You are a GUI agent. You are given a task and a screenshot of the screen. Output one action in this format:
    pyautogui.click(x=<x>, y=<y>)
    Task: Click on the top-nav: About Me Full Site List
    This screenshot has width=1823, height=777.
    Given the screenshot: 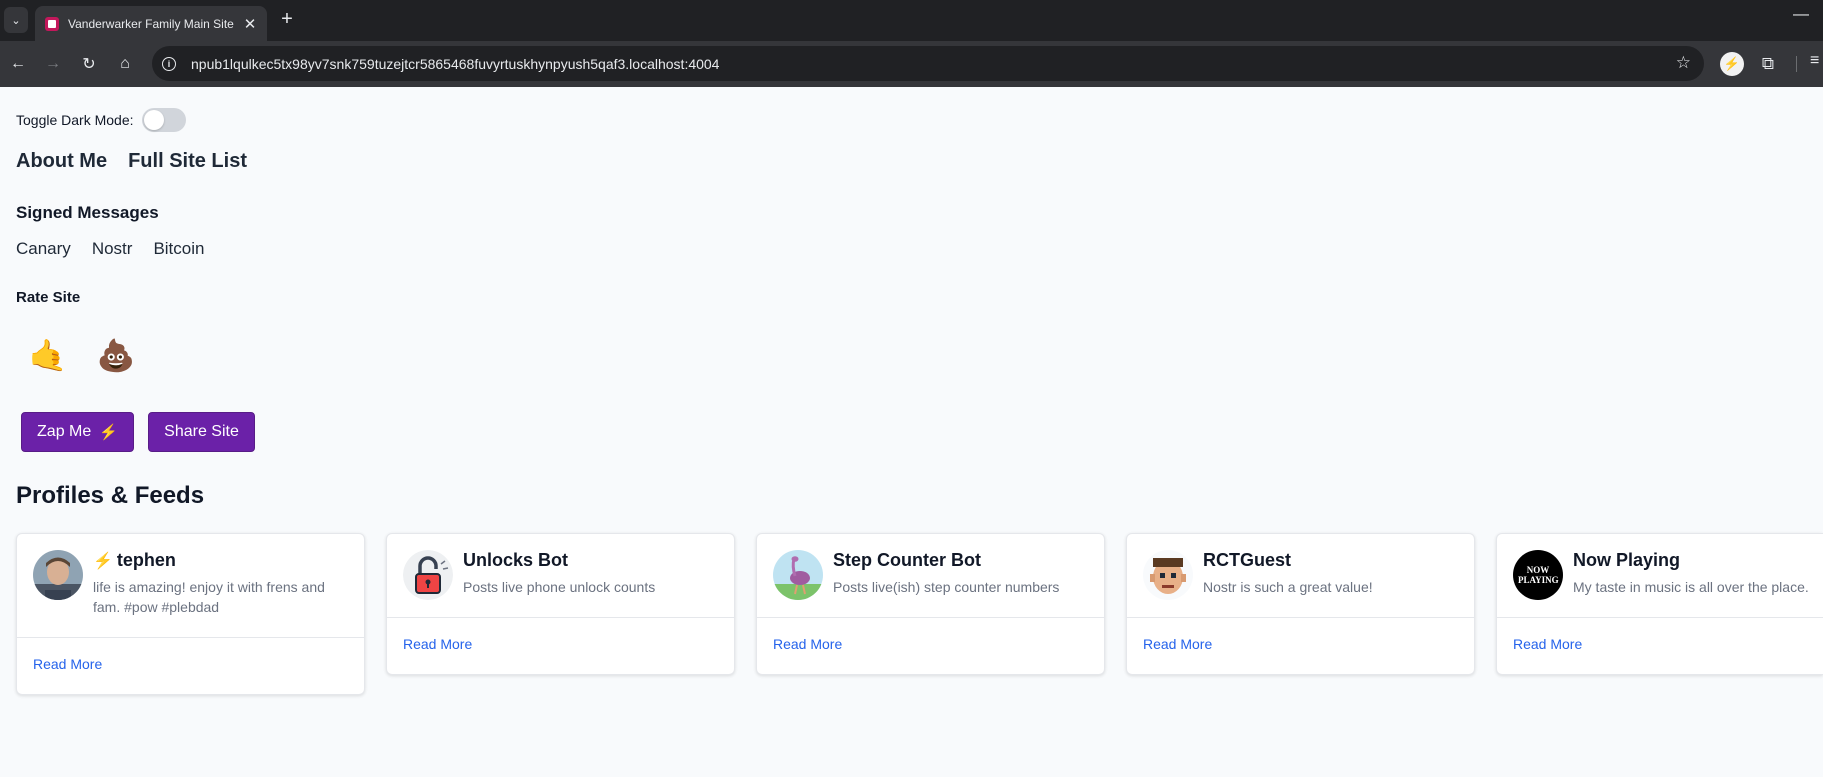 What is the action you would take?
    pyautogui.click(x=131, y=161)
    